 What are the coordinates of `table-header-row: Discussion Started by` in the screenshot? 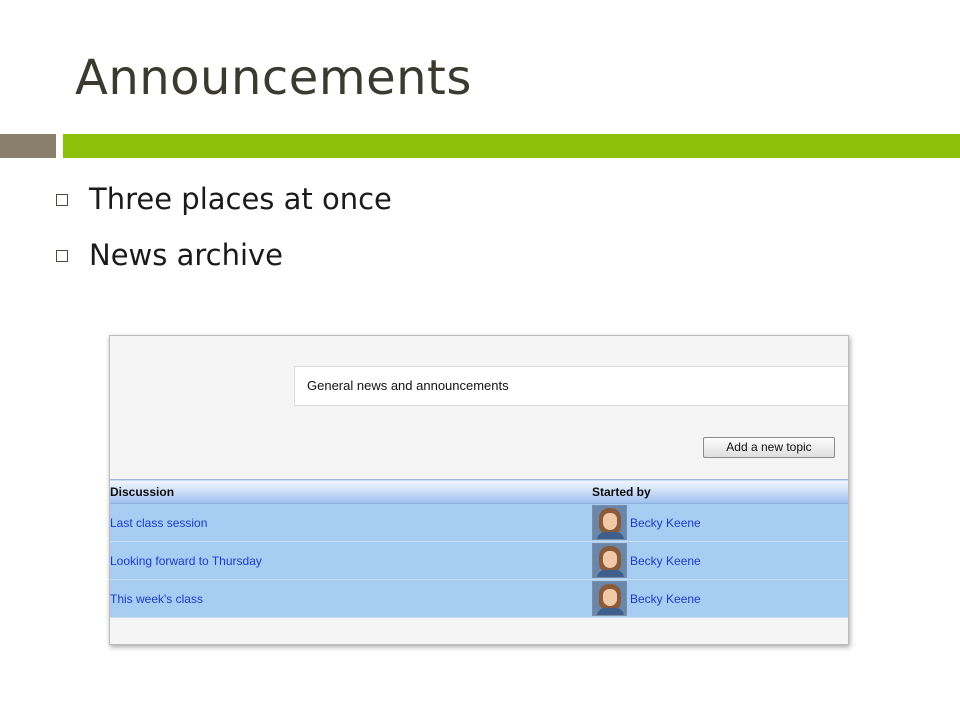 It's located at (479, 491).